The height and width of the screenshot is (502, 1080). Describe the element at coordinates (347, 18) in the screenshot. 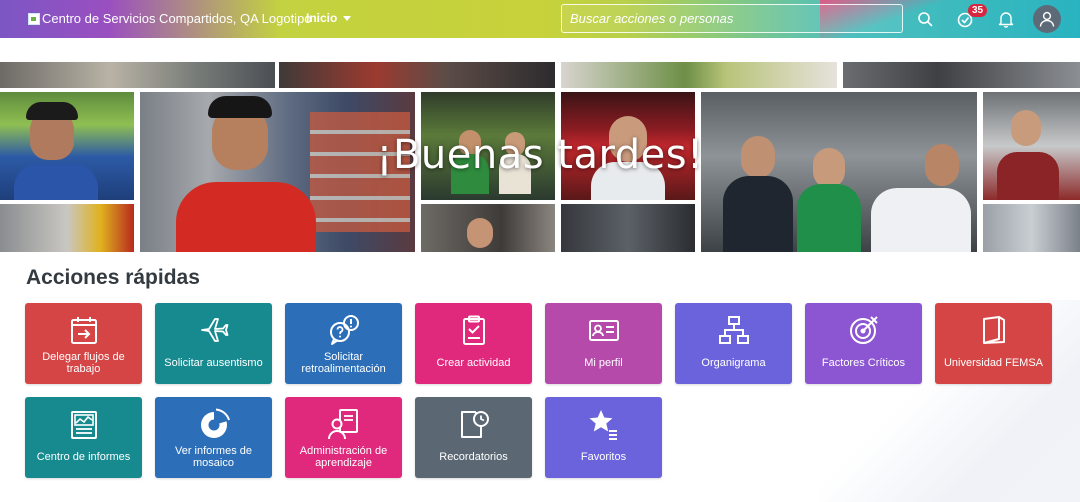

I see `chevron-down-icon` at that location.